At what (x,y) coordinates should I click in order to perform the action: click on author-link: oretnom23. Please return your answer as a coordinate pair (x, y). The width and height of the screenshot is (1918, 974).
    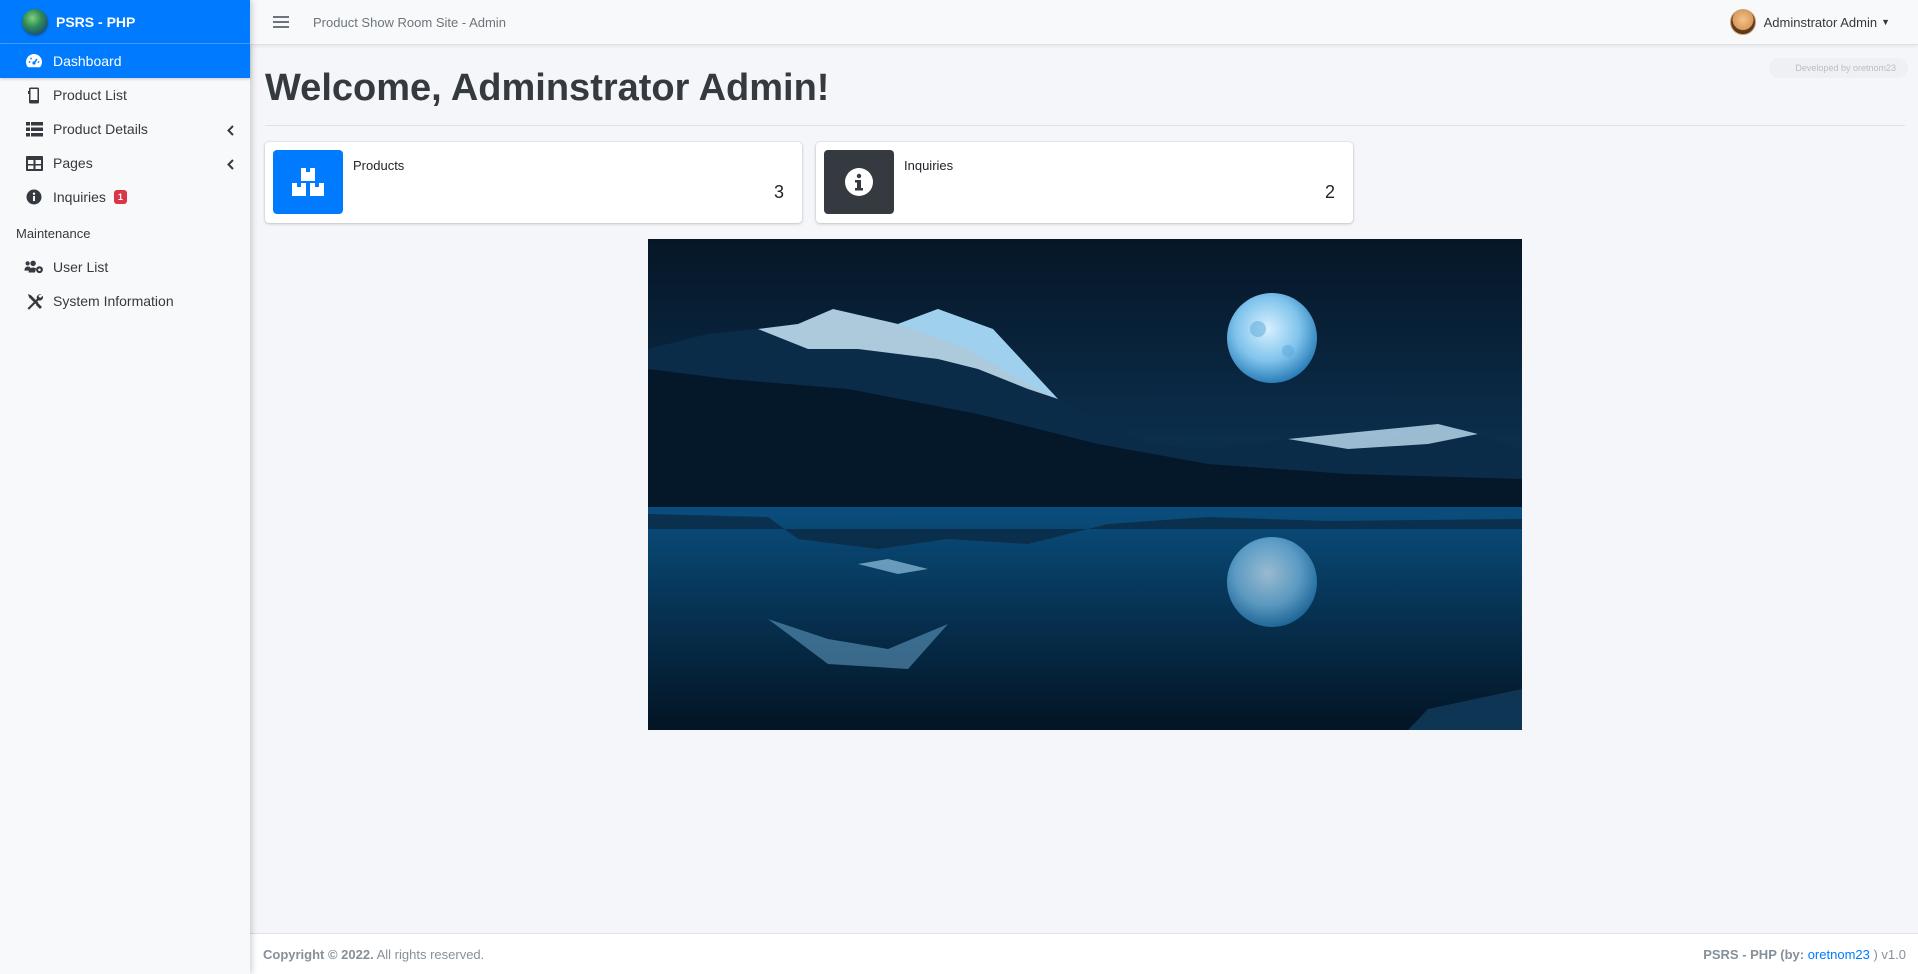
    Looking at the image, I should click on (1839, 954).